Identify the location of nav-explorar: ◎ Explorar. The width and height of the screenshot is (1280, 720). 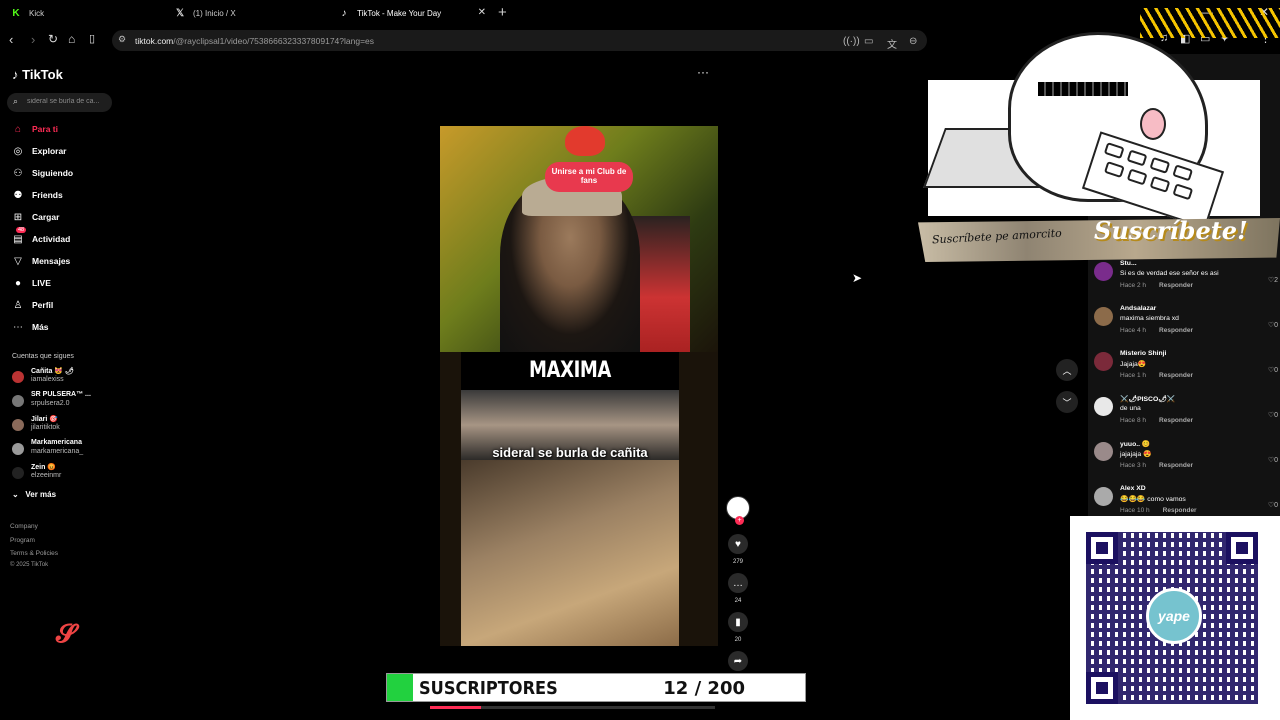
(67, 151).